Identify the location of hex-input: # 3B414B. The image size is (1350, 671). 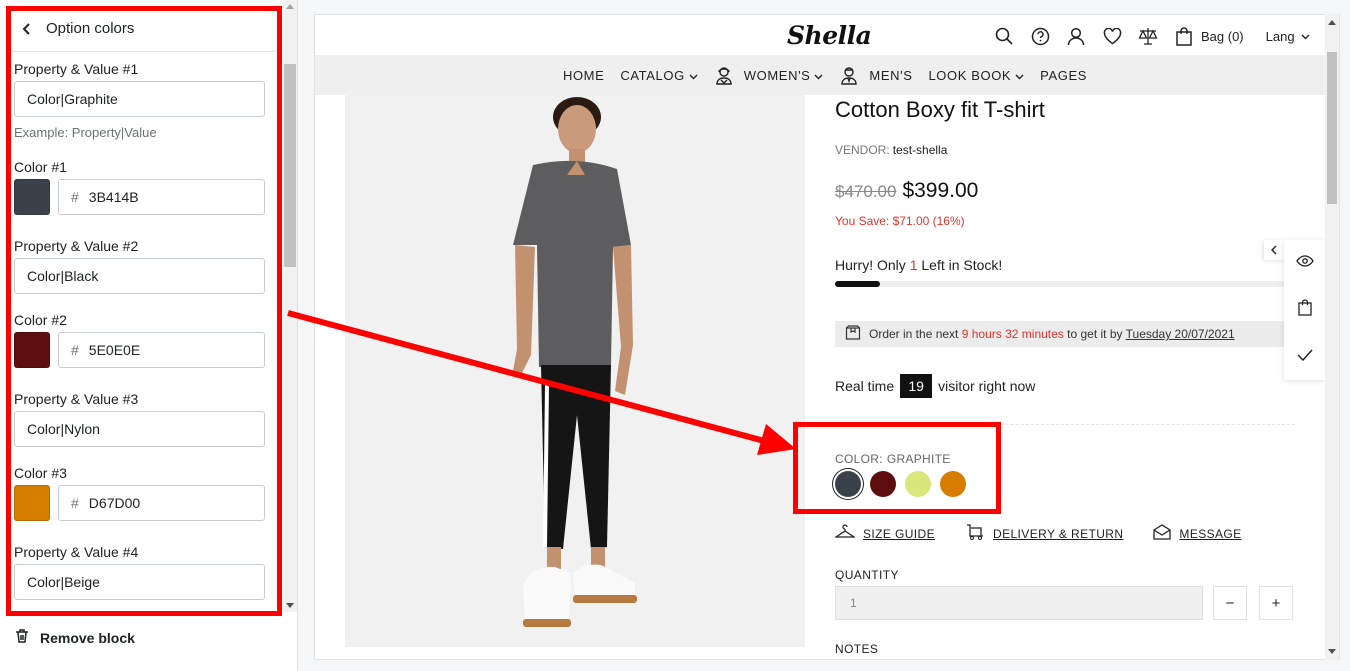
(161, 197).